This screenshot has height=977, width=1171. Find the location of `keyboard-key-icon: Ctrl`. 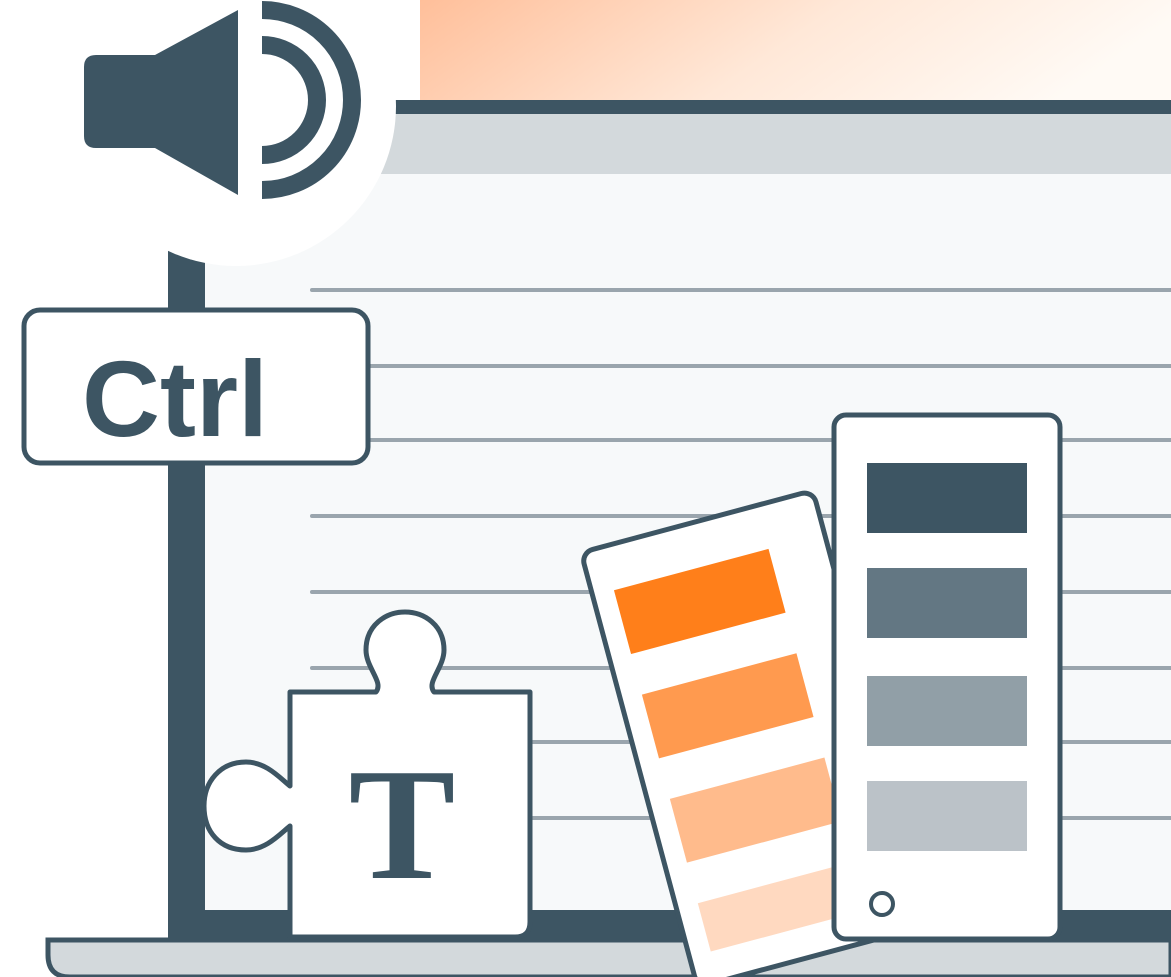

keyboard-key-icon: Ctrl is located at coordinates (196, 386).